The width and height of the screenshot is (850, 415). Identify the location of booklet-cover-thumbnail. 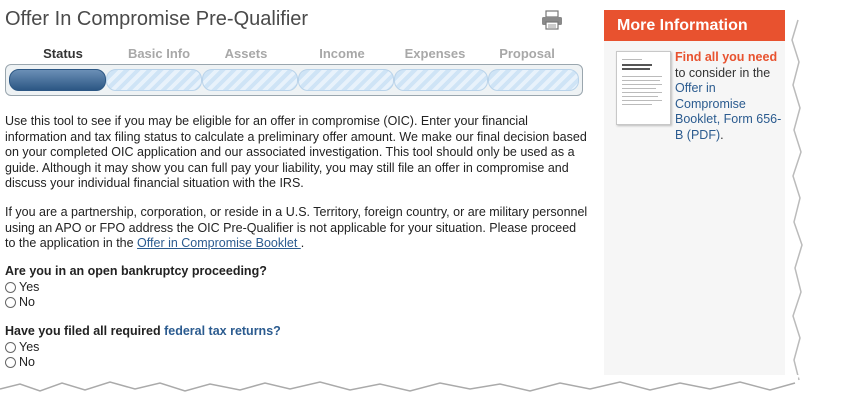
(643, 88).